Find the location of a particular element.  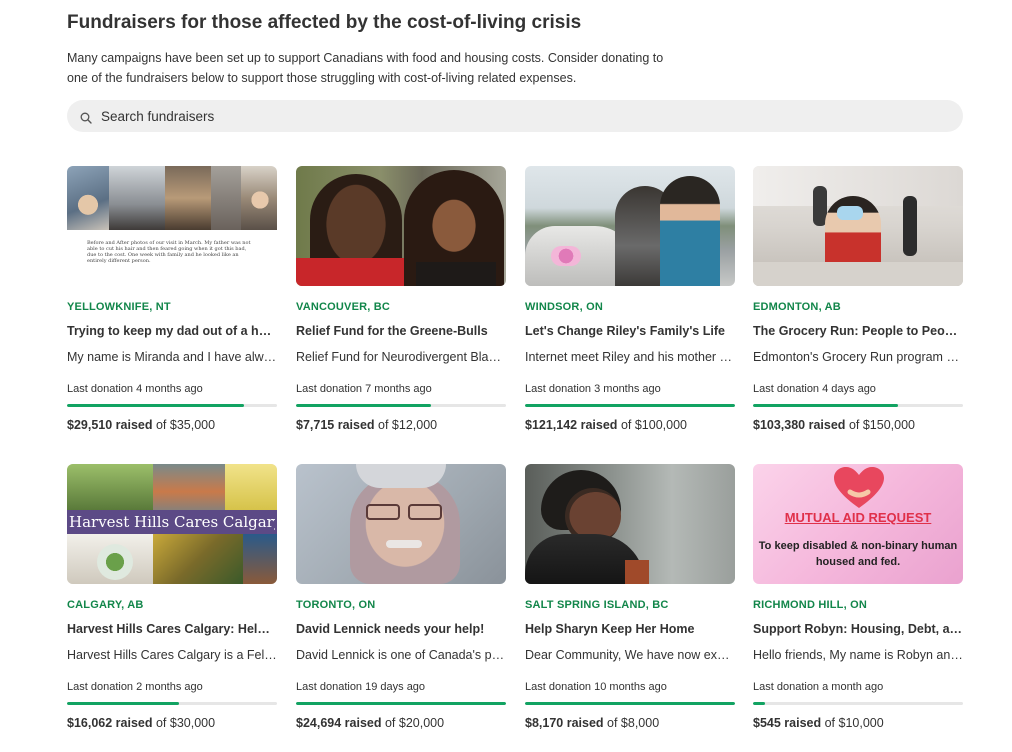

last-donation: Last donation 4 months ago is located at coordinates (135, 389).